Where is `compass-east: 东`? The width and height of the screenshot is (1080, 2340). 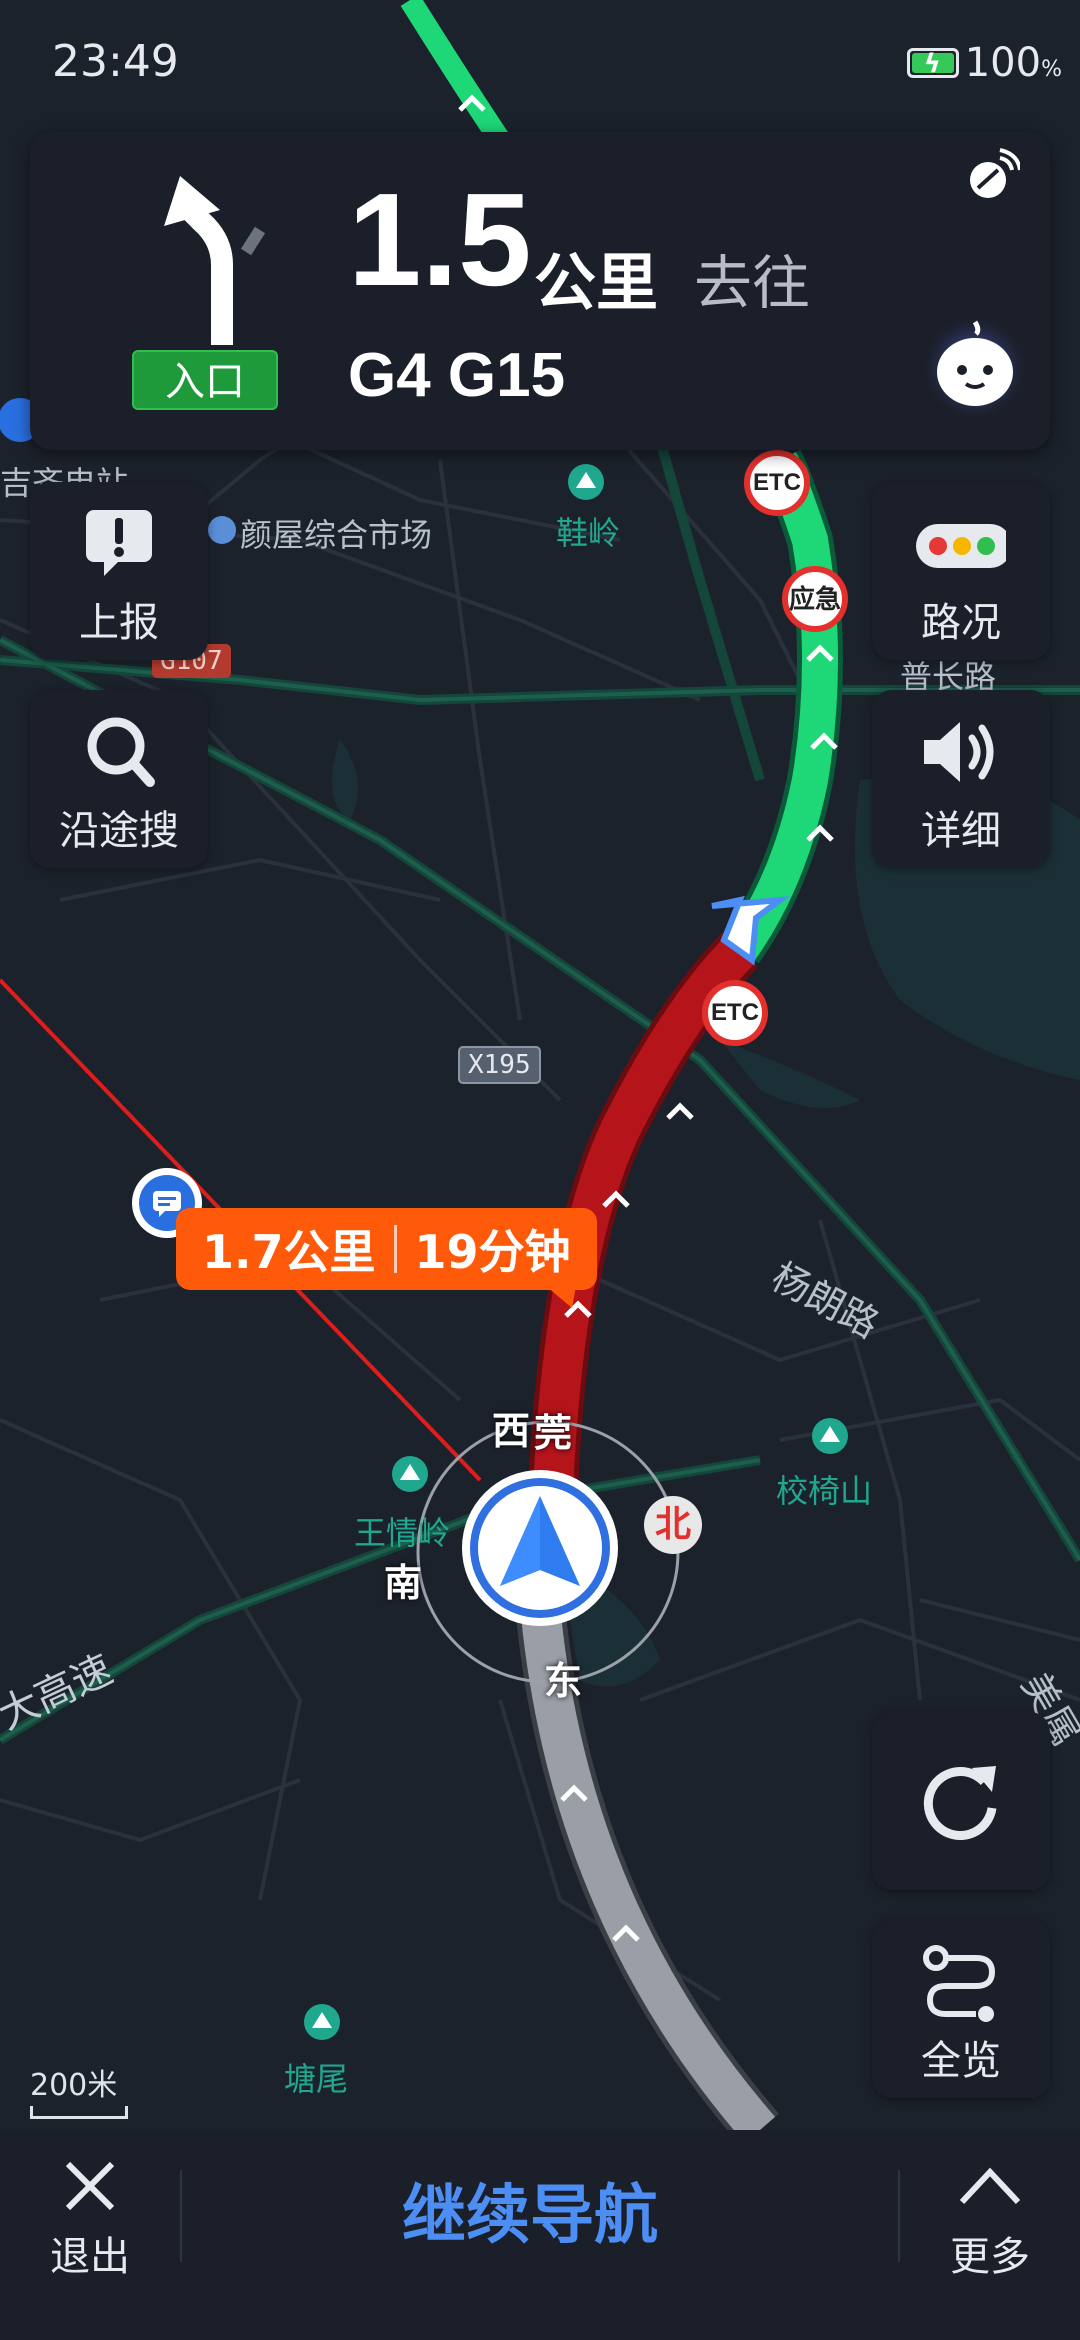 compass-east: 东 is located at coordinates (563, 1681).